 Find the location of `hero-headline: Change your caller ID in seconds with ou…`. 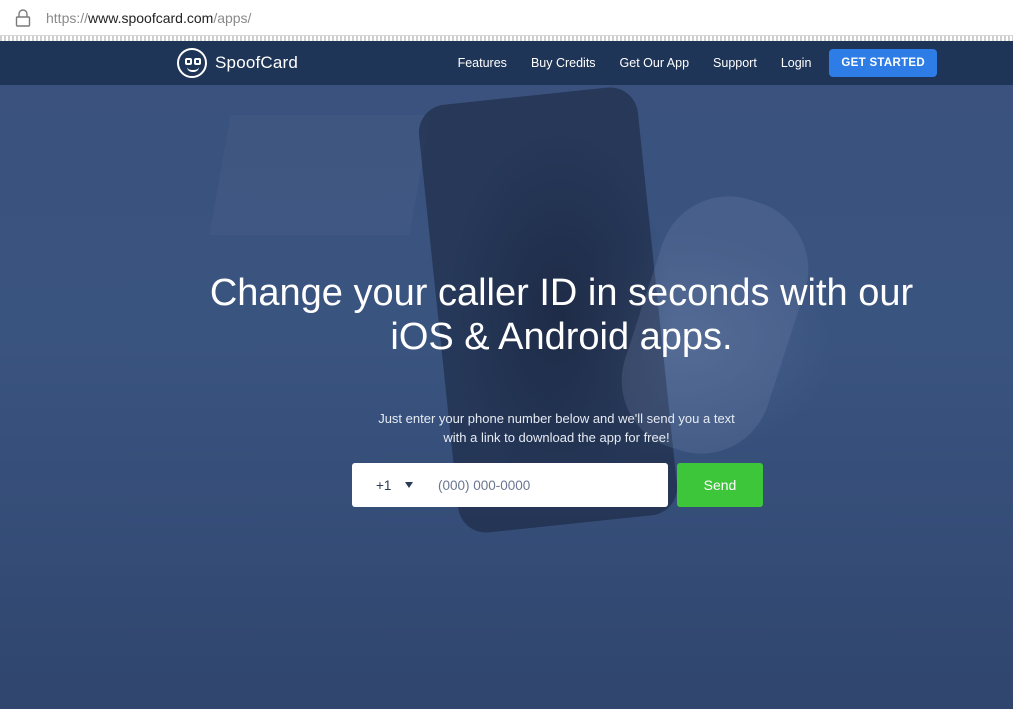

hero-headline: Change your caller ID in seconds with ou… is located at coordinates (506, 315).